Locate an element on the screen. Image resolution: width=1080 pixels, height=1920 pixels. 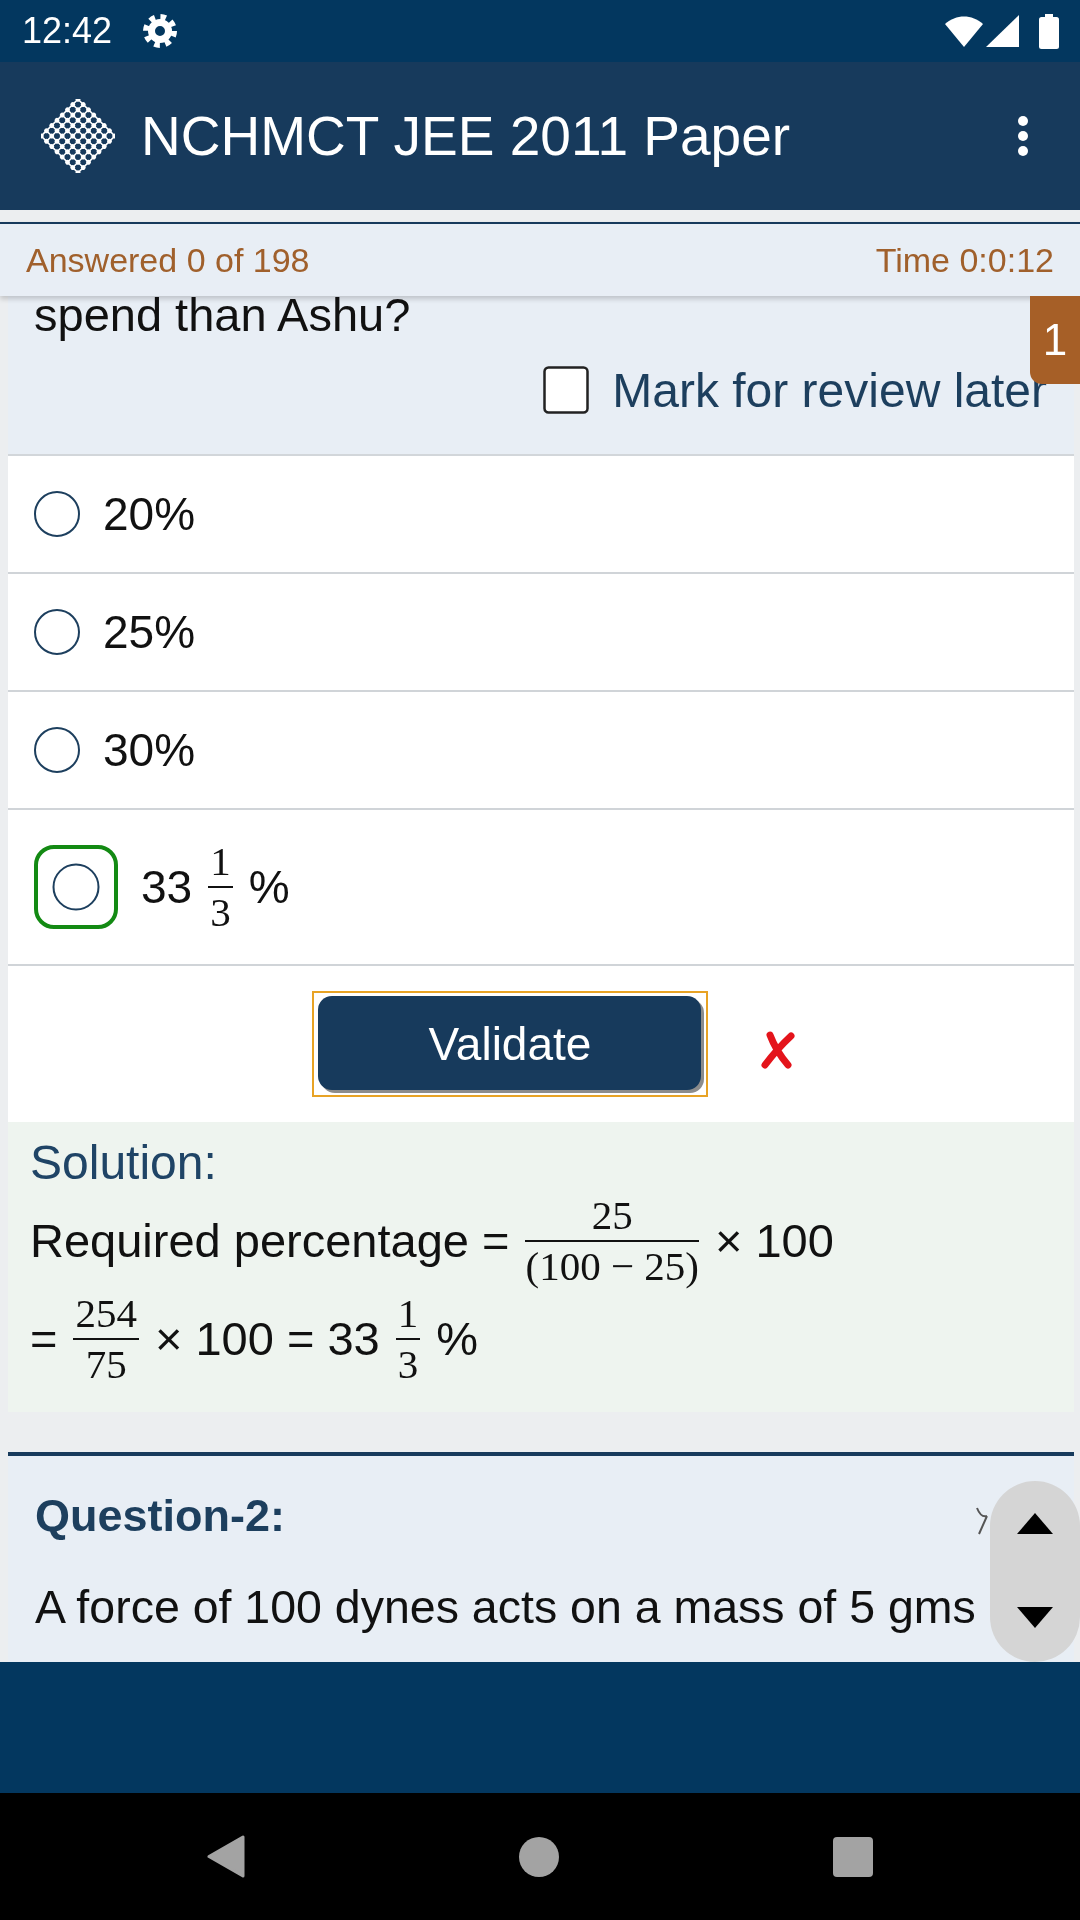
clock-time: 12:42 is located at coordinates (67, 31).